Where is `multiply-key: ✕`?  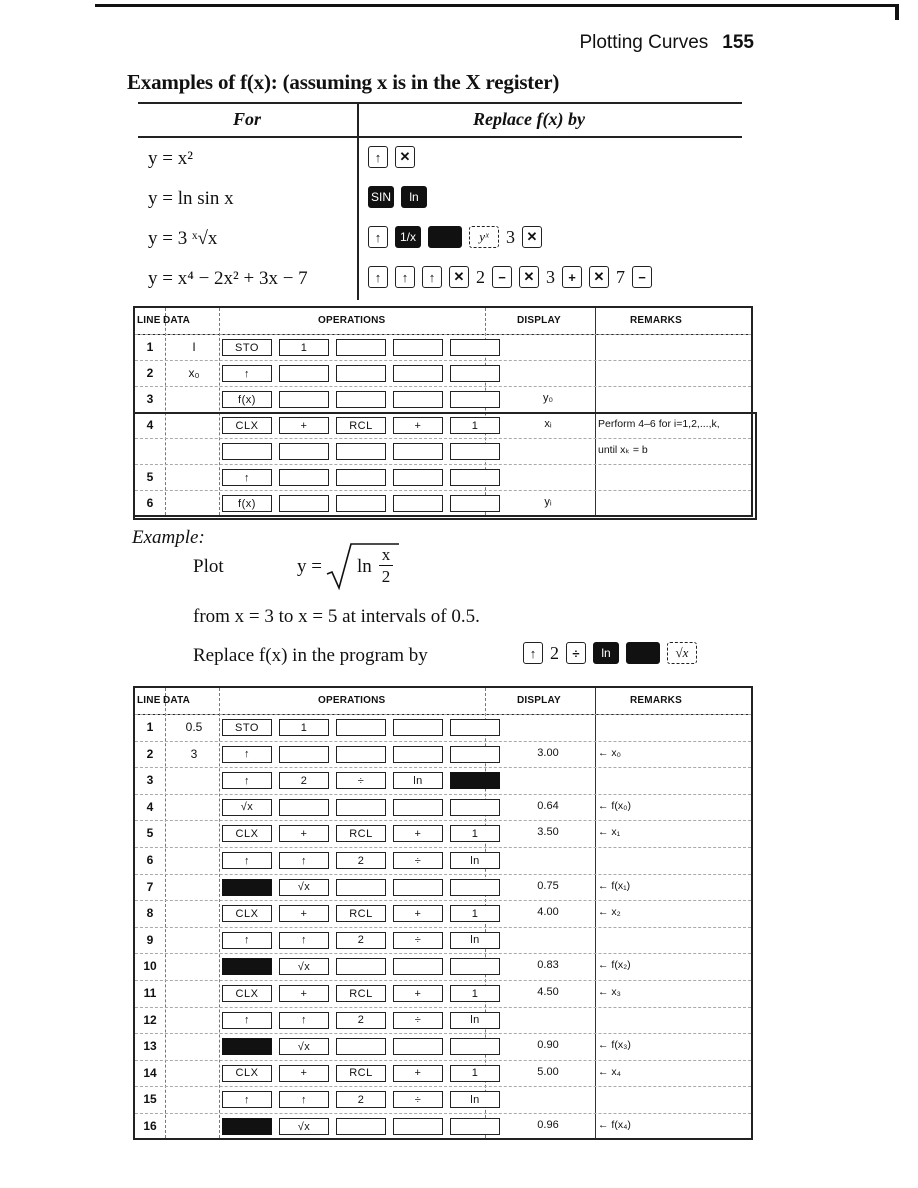 multiply-key: ✕ is located at coordinates (405, 157).